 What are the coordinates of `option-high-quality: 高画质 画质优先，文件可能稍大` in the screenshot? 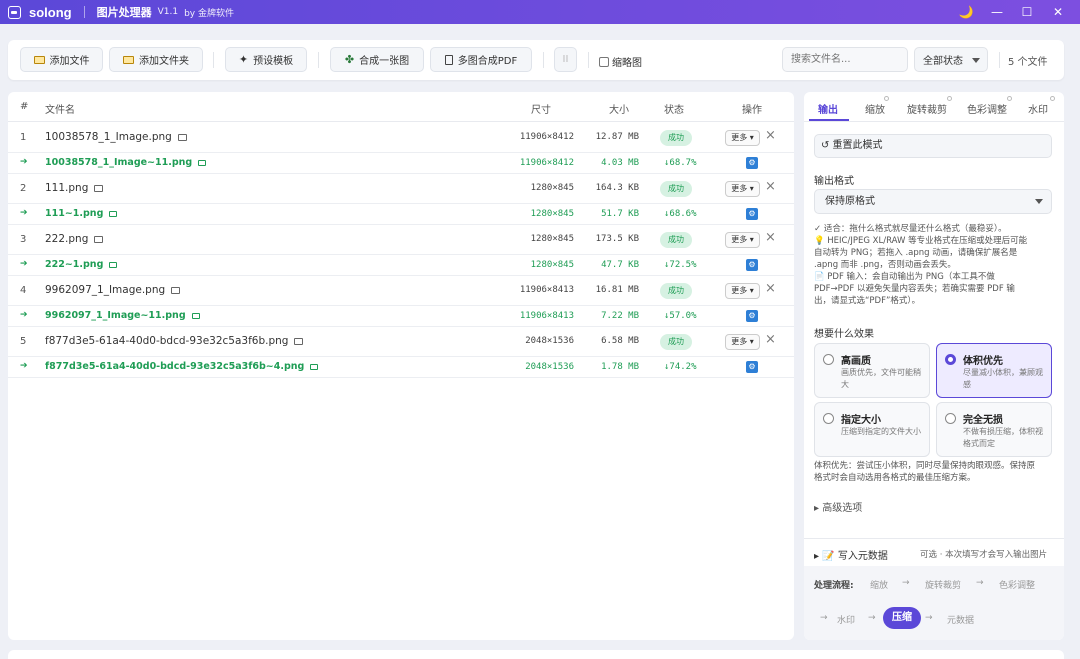 It's located at (872, 370).